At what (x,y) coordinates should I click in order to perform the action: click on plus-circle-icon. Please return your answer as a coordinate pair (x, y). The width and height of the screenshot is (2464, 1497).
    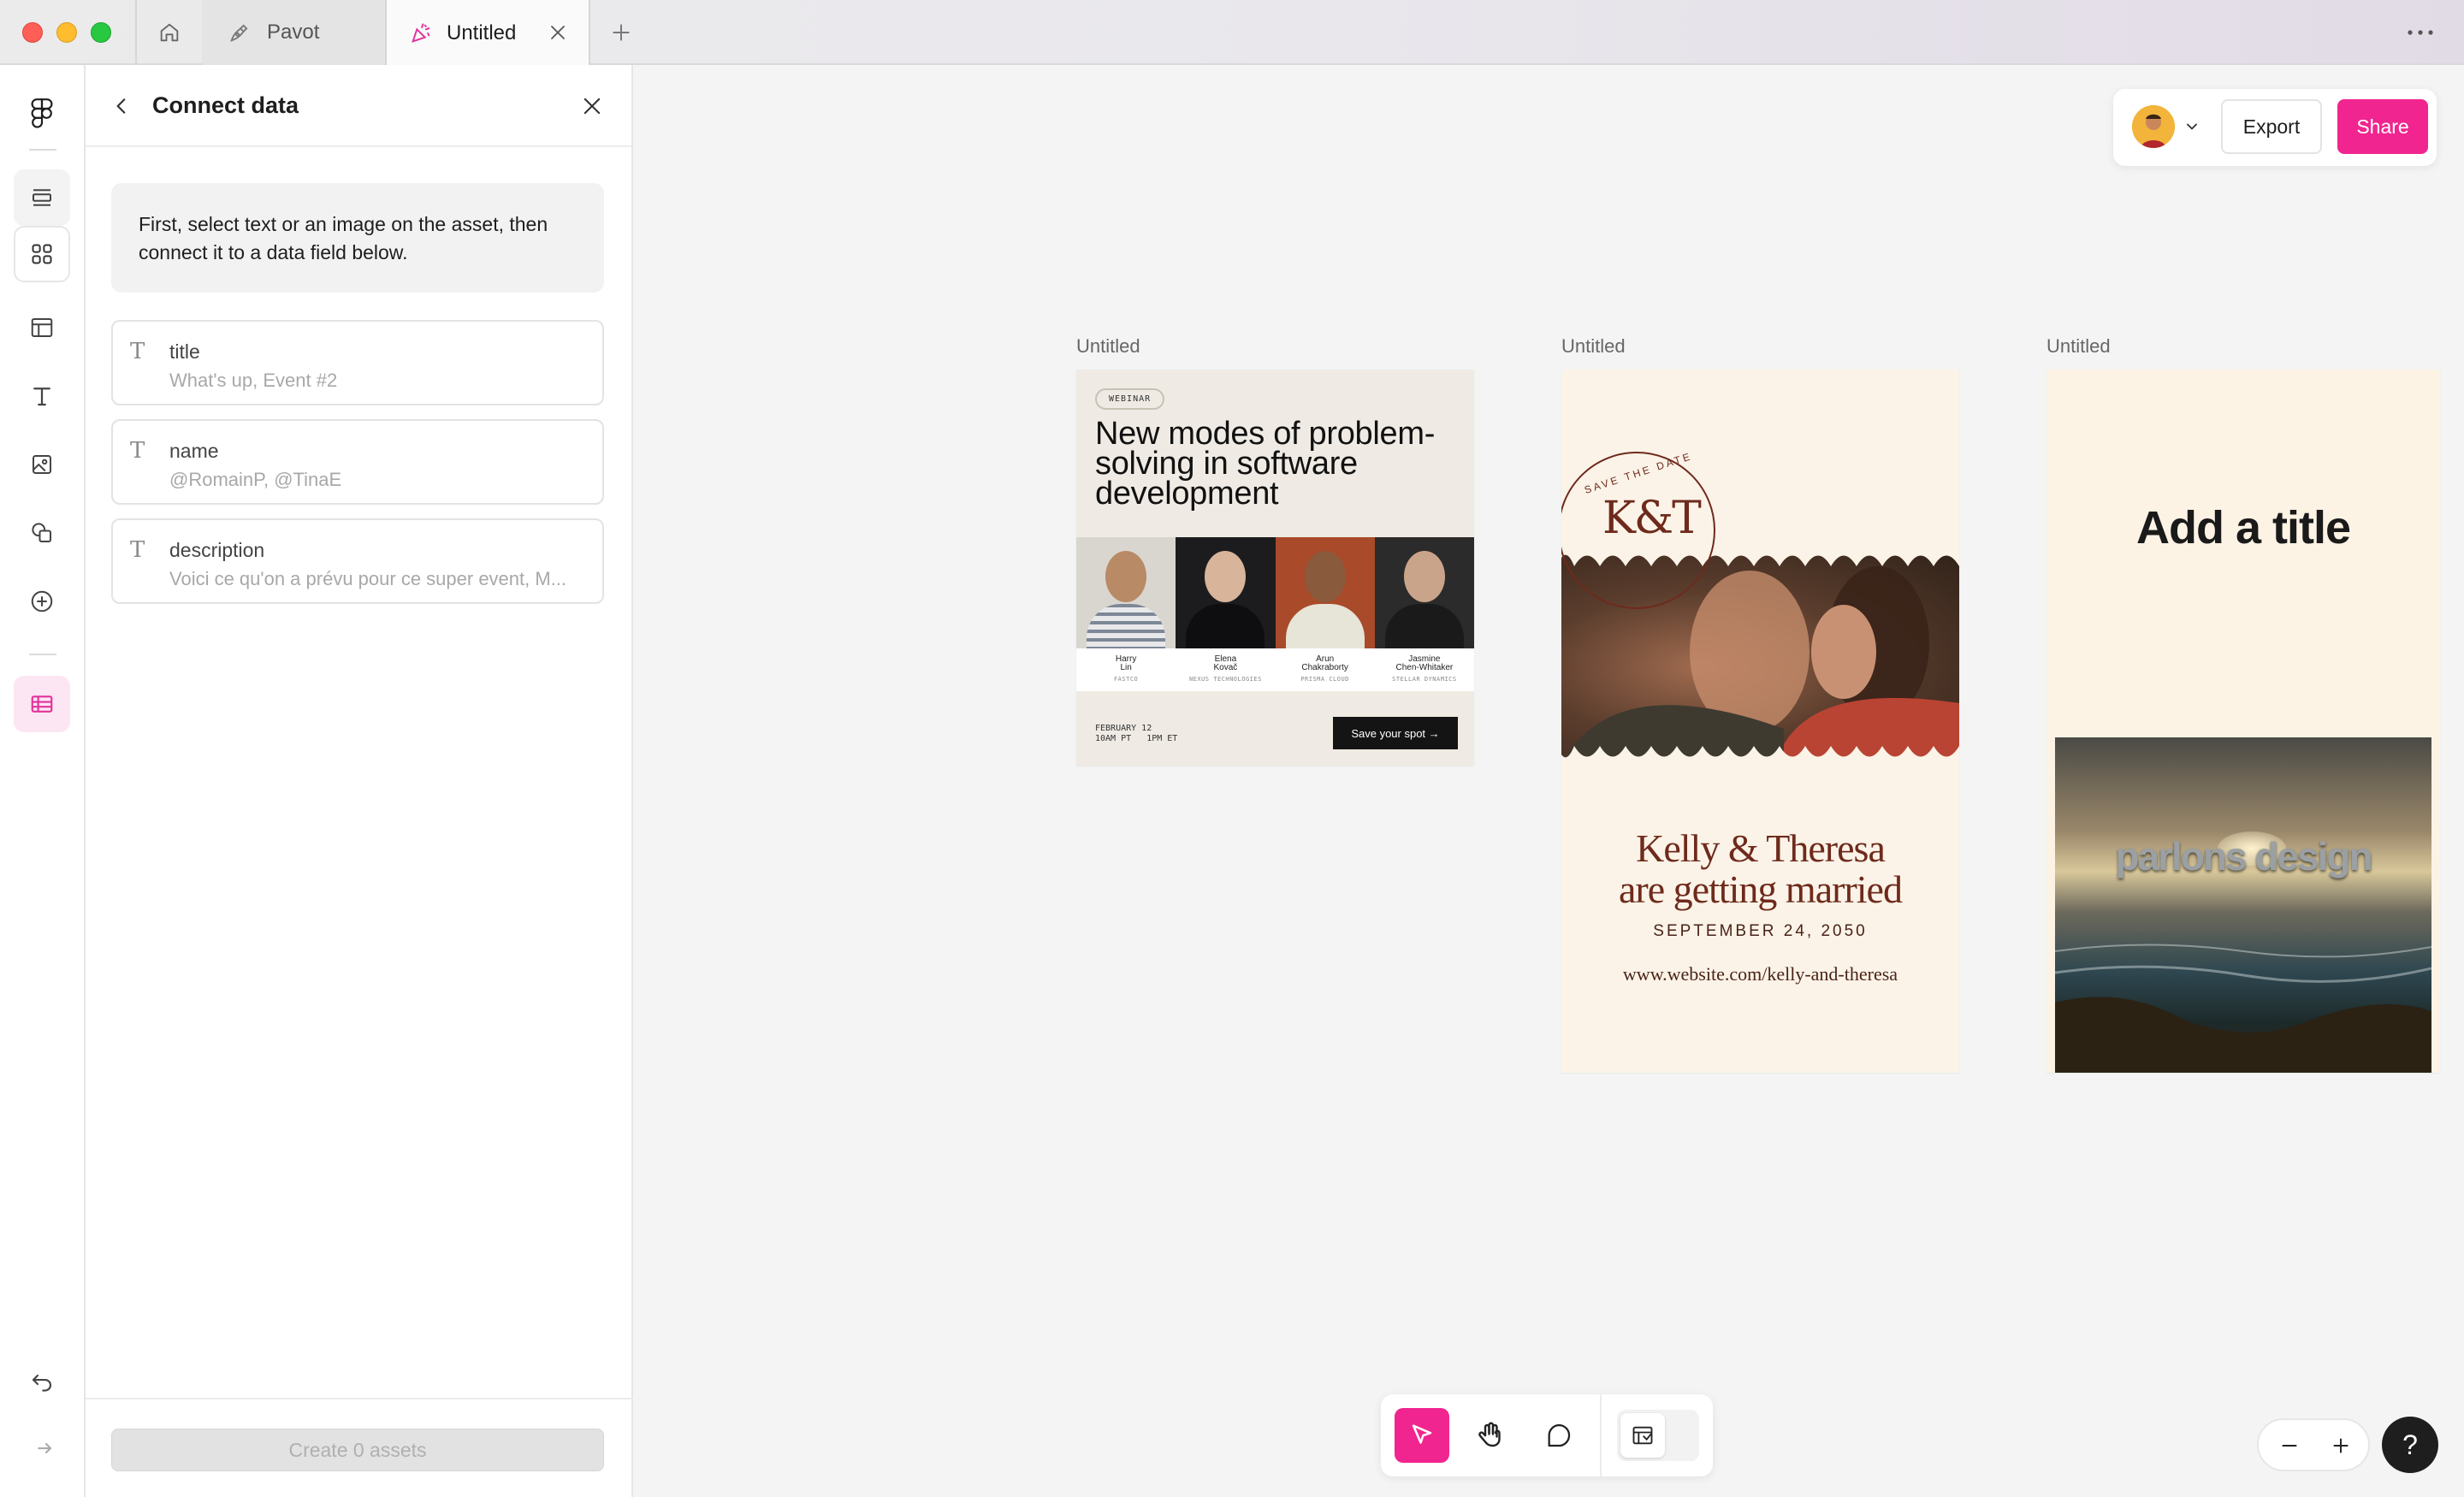
    Looking at the image, I should click on (42, 601).